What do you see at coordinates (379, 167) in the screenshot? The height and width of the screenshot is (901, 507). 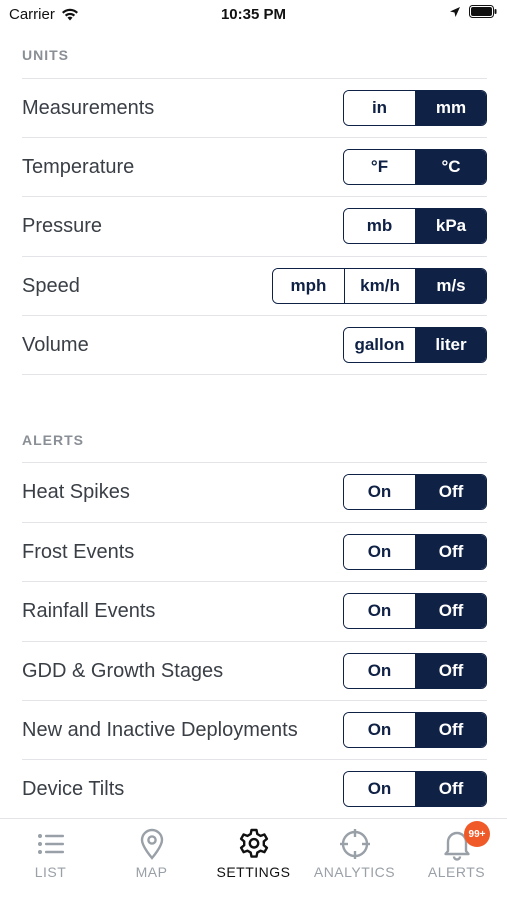 I see `segment-option-fahrenheit: °F` at bounding box center [379, 167].